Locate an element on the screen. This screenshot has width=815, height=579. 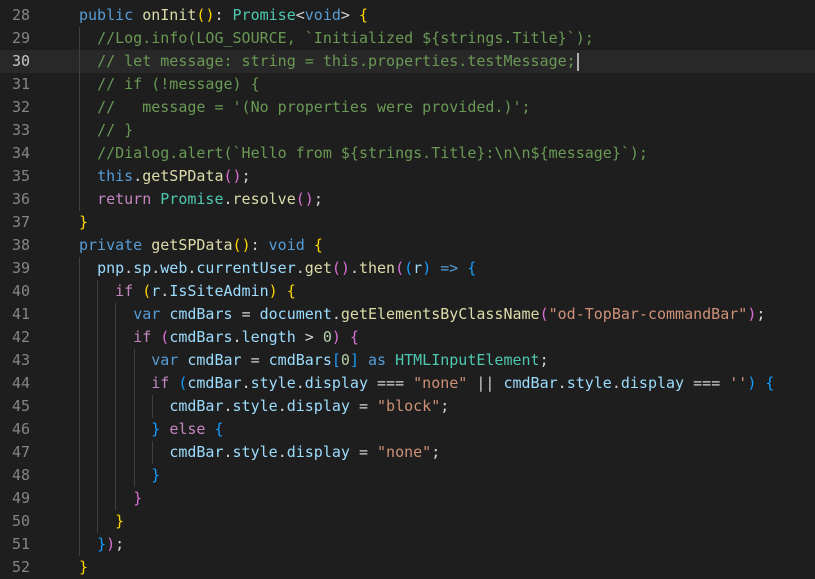
code-line: 31 // if (!message) { is located at coordinates (407, 84).